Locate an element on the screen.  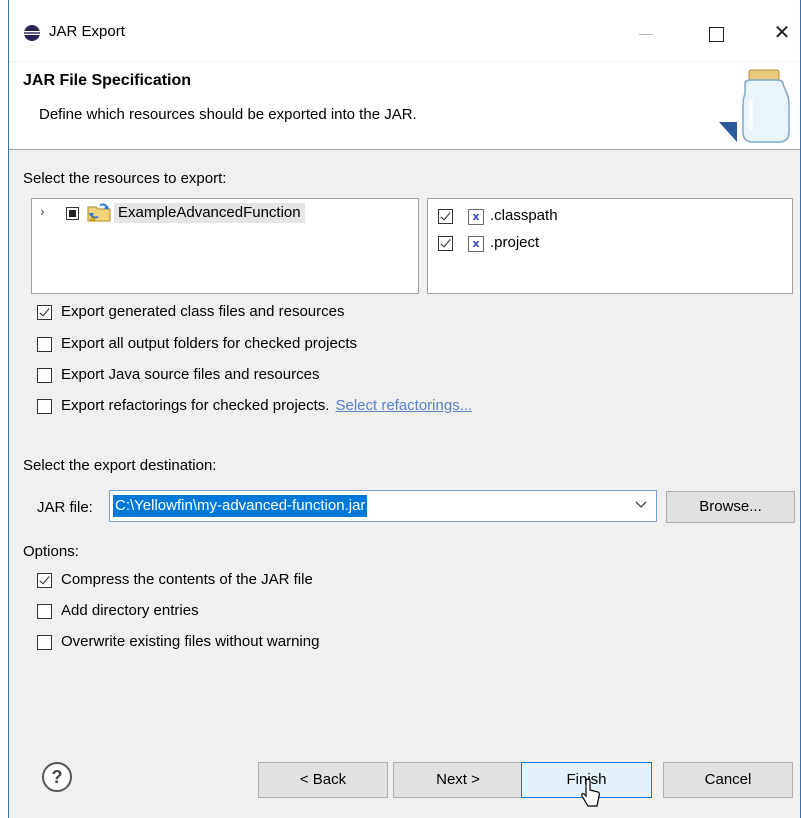
jar-icon is located at coordinates (754, 106).